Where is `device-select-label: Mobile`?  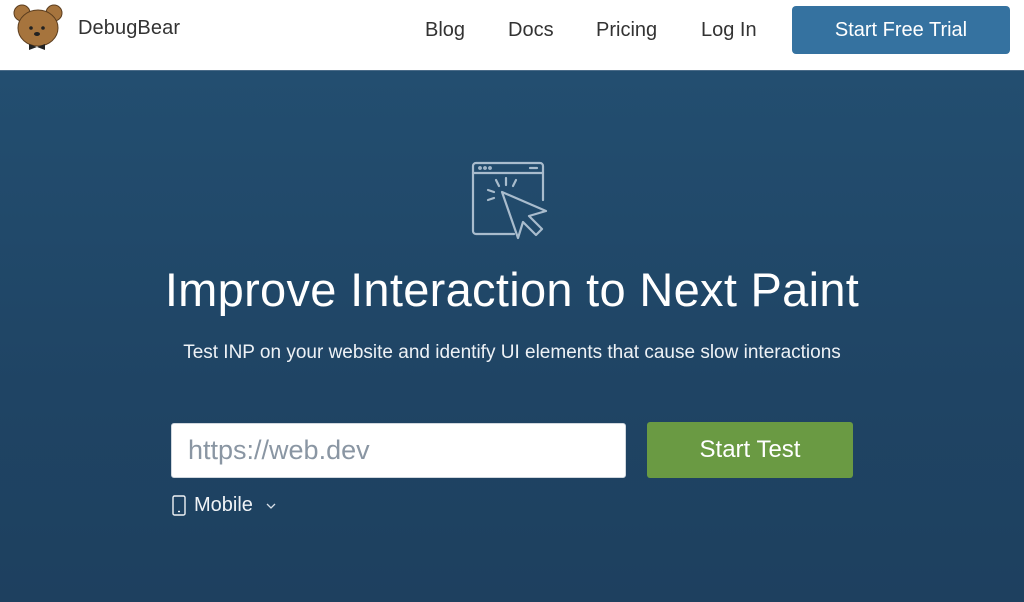 device-select-label: Mobile is located at coordinates (223, 505).